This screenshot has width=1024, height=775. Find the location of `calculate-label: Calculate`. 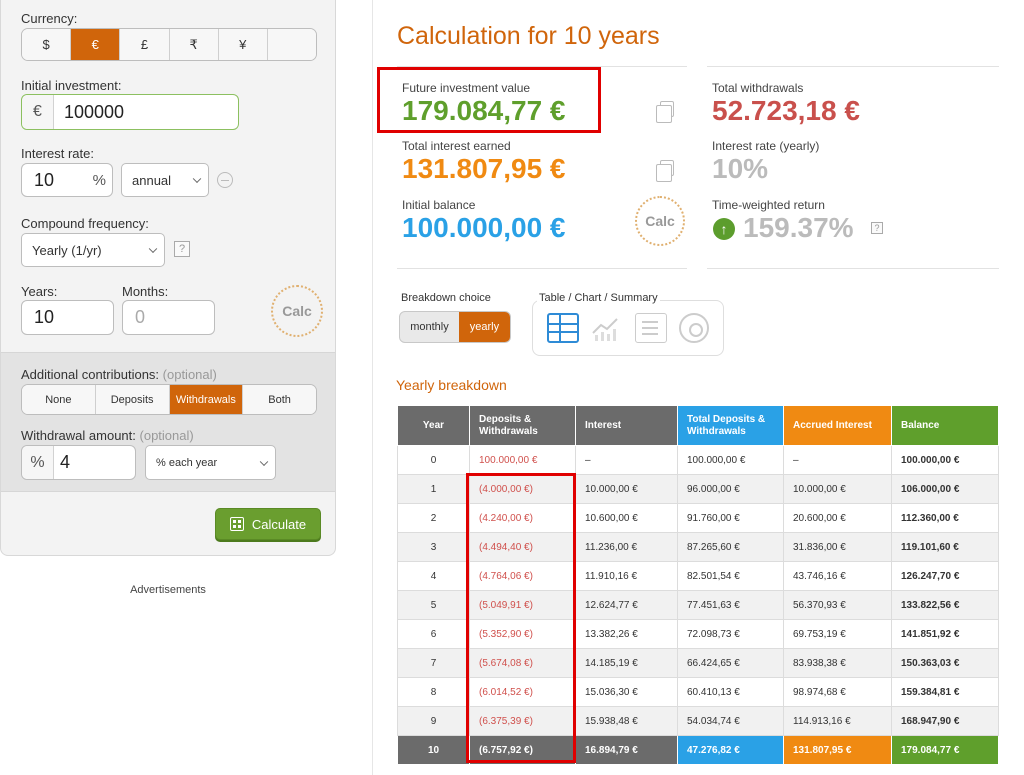

calculate-label: Calculate is located at coordinates (279, 524).